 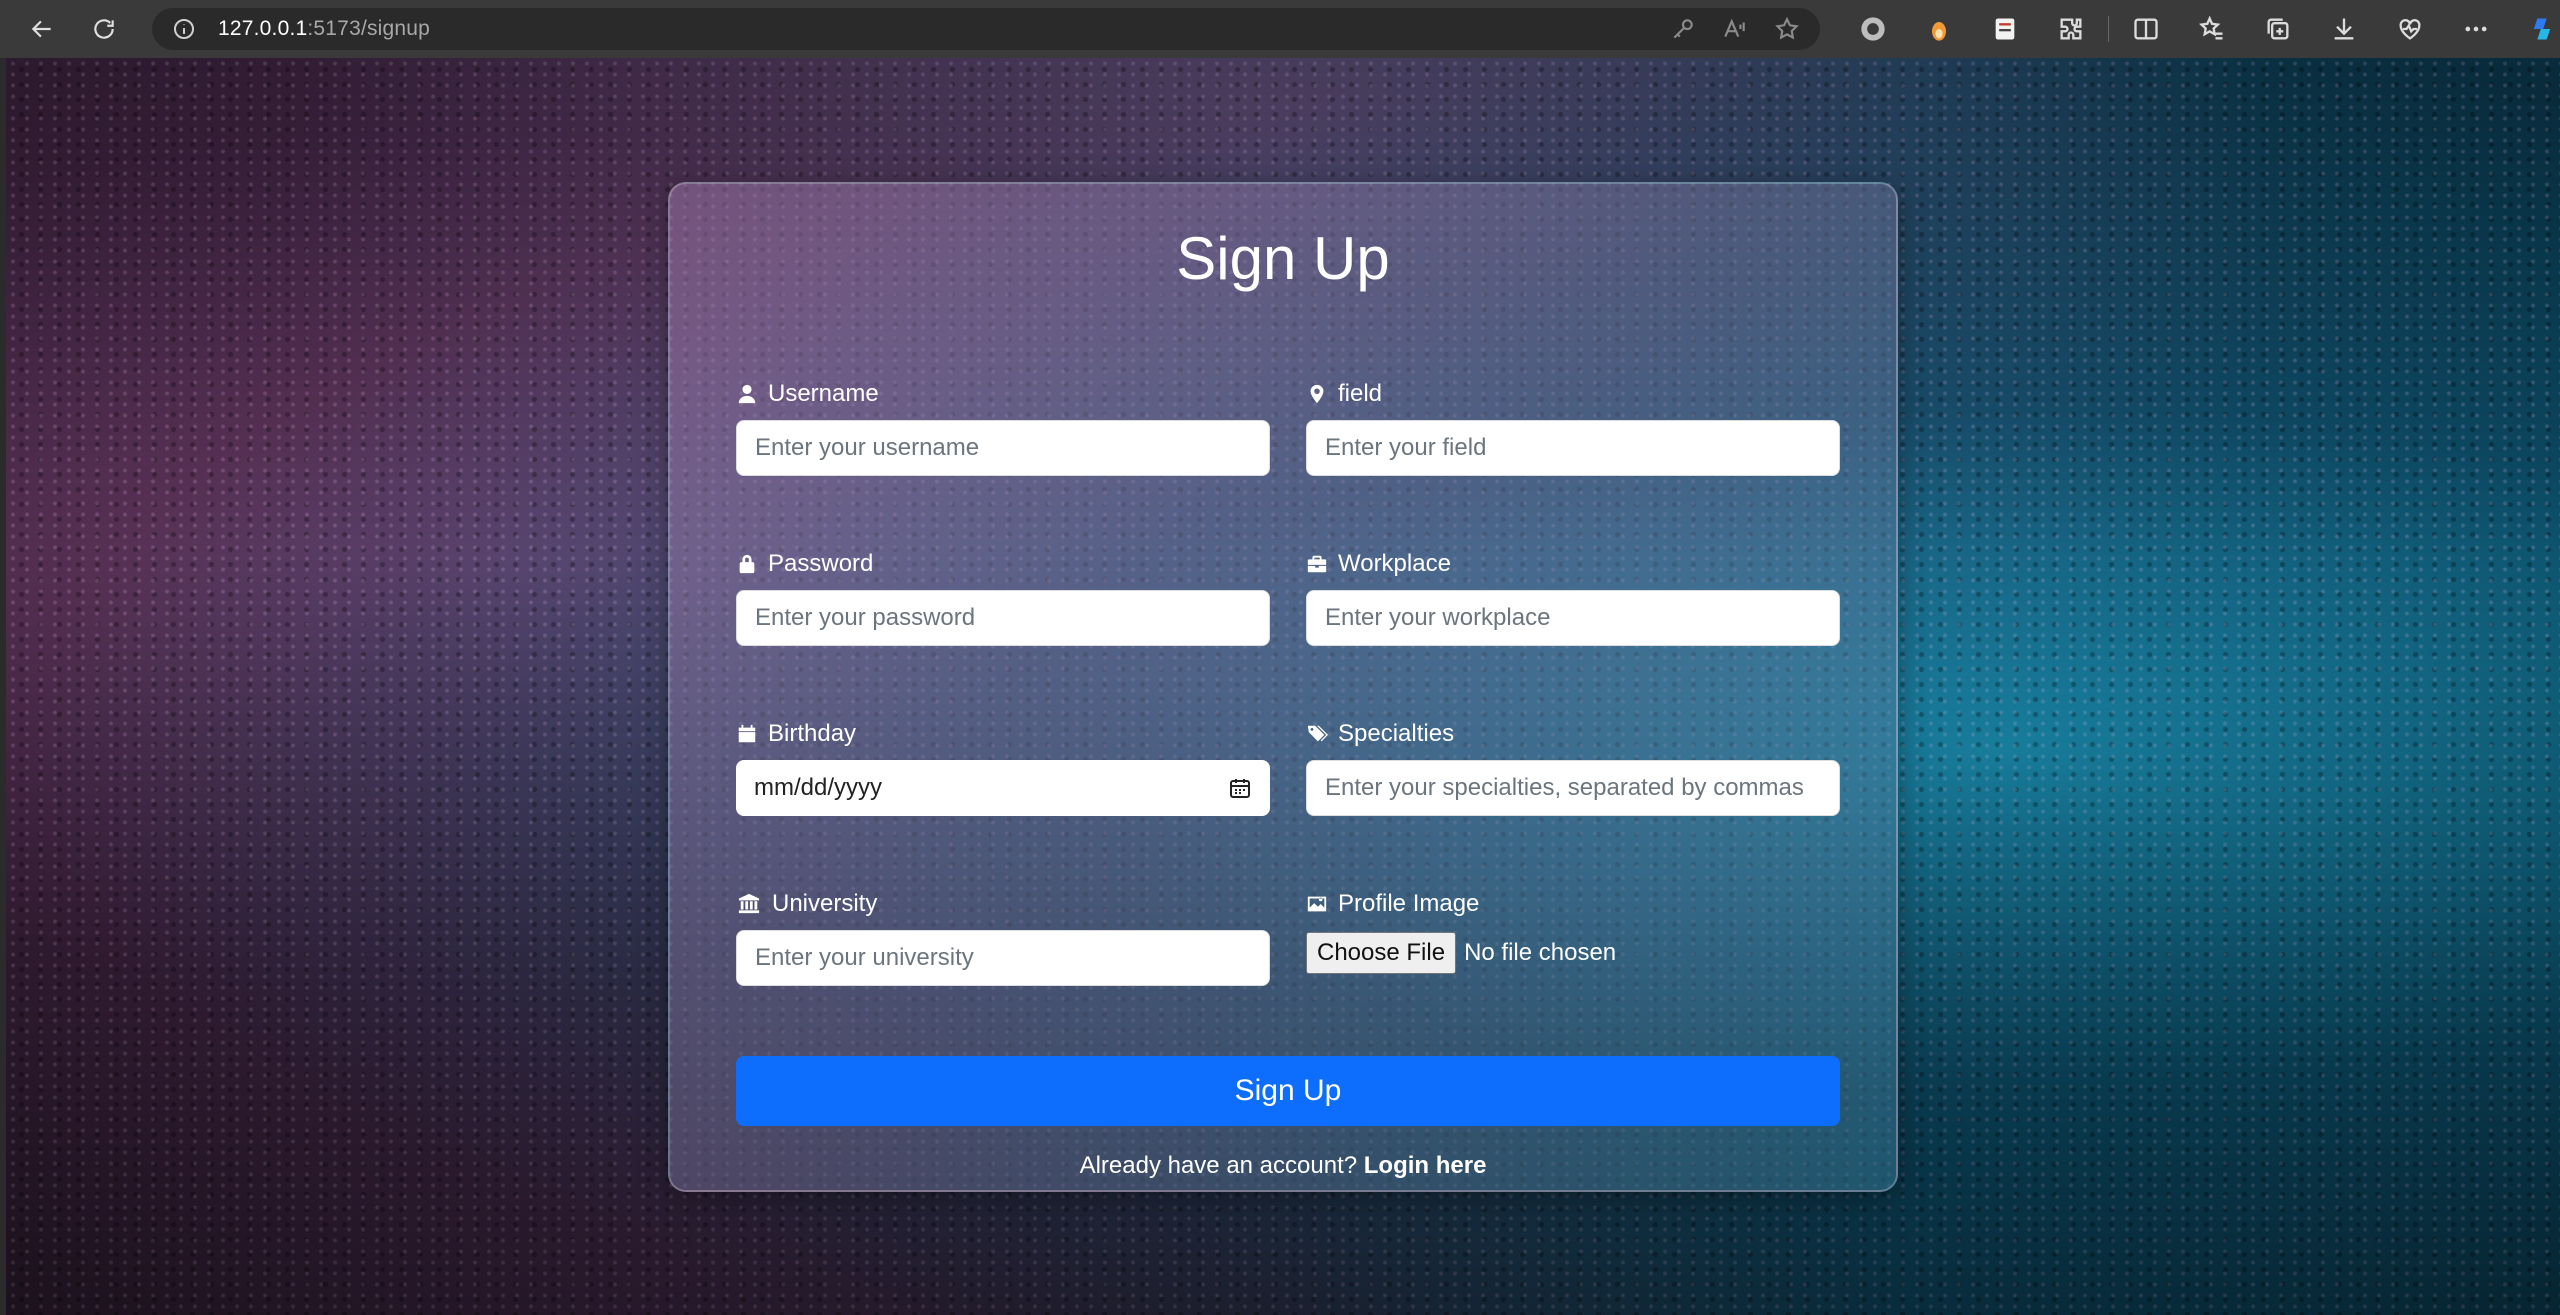 What do you see at coordinates (1573, 904) in the screenshot?
I see `profile-image-label-row: Profile Image` at bounding box center [1573, 904].